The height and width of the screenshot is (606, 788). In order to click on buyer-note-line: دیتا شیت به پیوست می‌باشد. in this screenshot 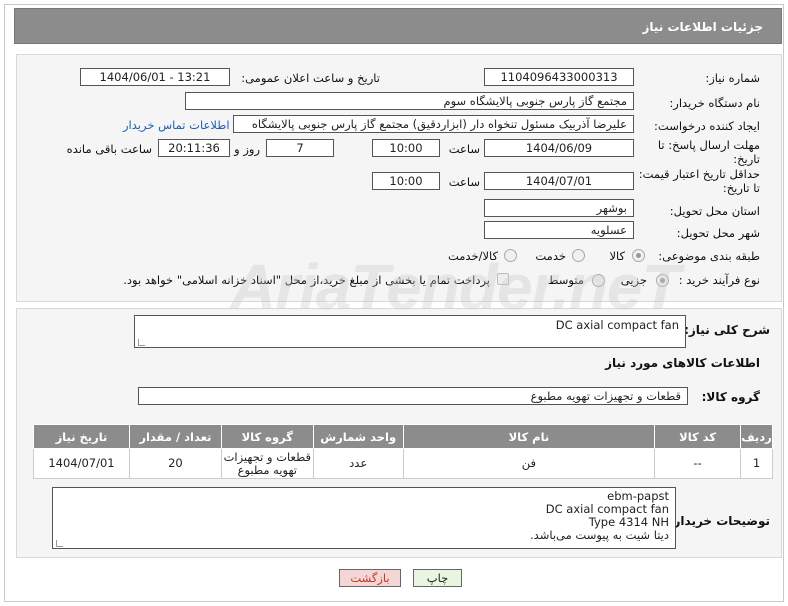, I will do `click(599, 535)`.